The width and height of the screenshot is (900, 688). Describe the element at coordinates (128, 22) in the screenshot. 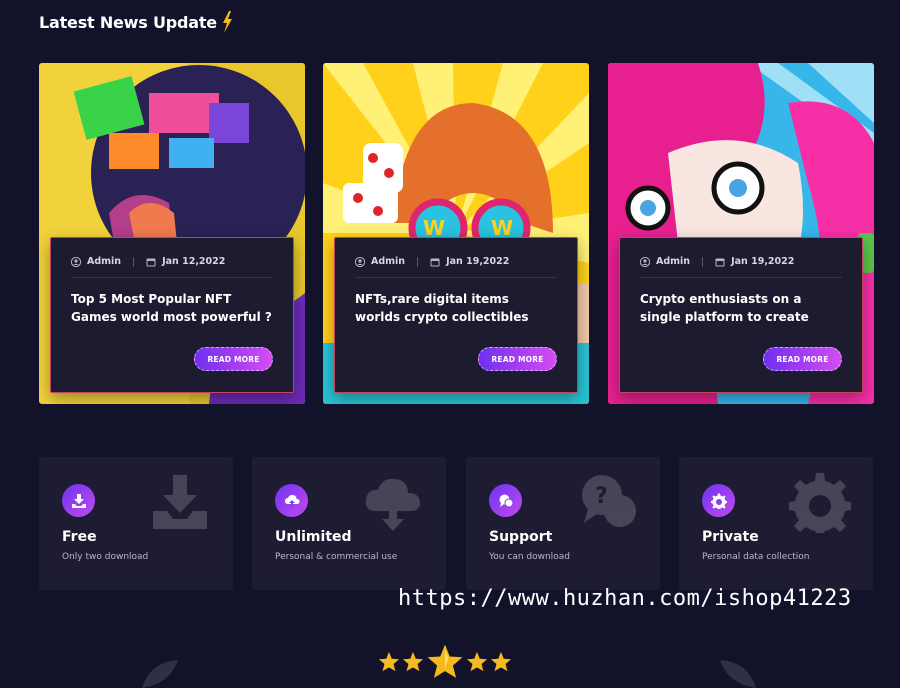

I see `section-title-text: Latest News Update` at that location.